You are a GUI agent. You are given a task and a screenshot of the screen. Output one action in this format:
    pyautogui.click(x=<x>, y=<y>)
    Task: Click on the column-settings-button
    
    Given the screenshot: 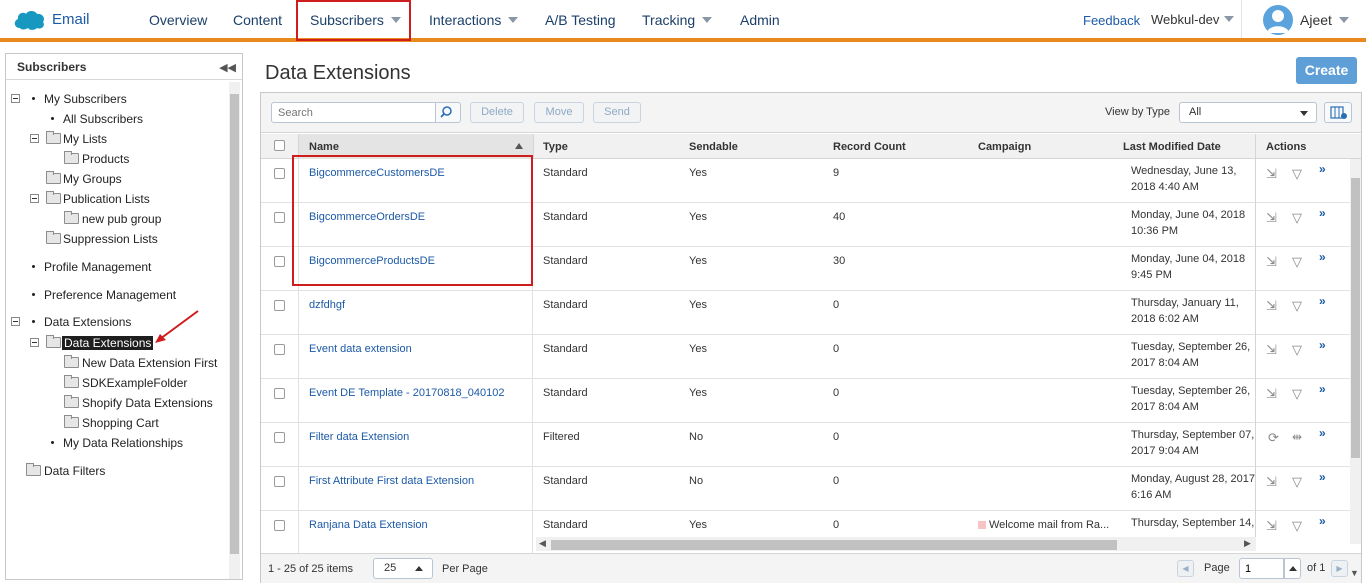 What is the action you would take?
    pyautogui.click(x=1338, y=112)
    